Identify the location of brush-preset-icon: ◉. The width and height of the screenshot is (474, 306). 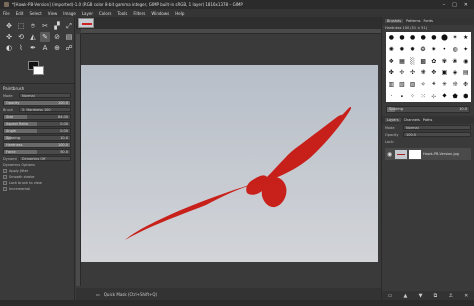
(465, 61).